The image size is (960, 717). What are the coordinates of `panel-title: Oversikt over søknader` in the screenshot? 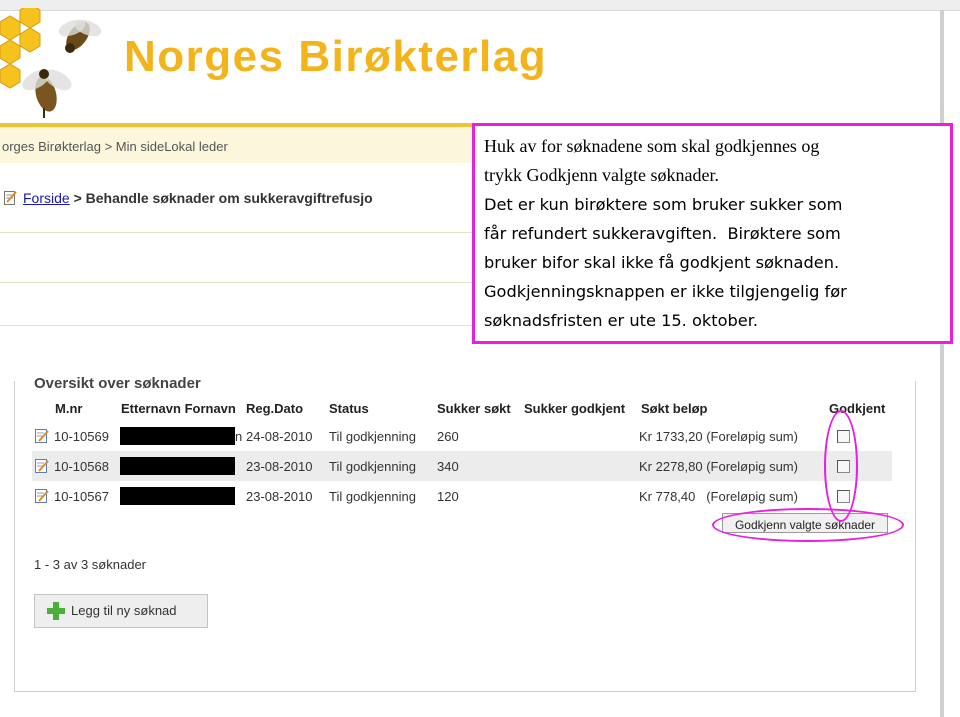 It's located at (119, 383).